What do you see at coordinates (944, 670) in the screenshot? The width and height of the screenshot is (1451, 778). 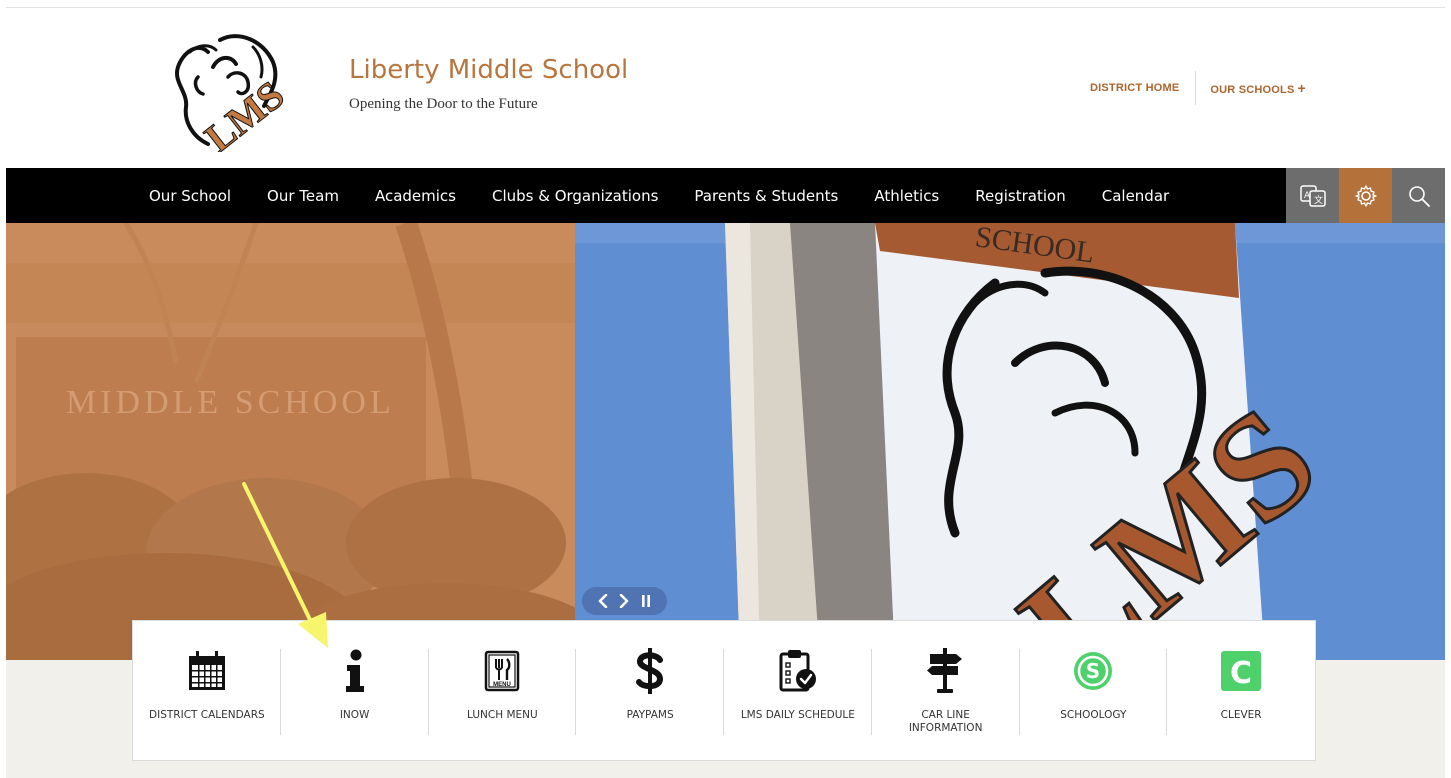 I see `signpost-icon` at bounding box center [944, 670].